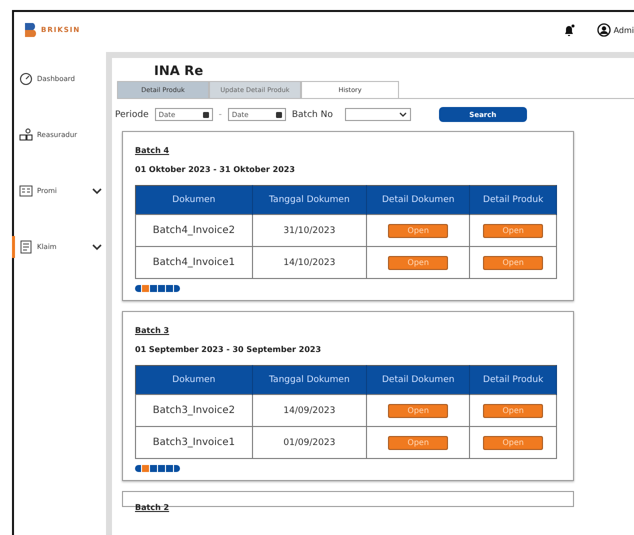  Describe the element at coordinates (603, 30) in the screenshot. I see `user-icon` at that location.